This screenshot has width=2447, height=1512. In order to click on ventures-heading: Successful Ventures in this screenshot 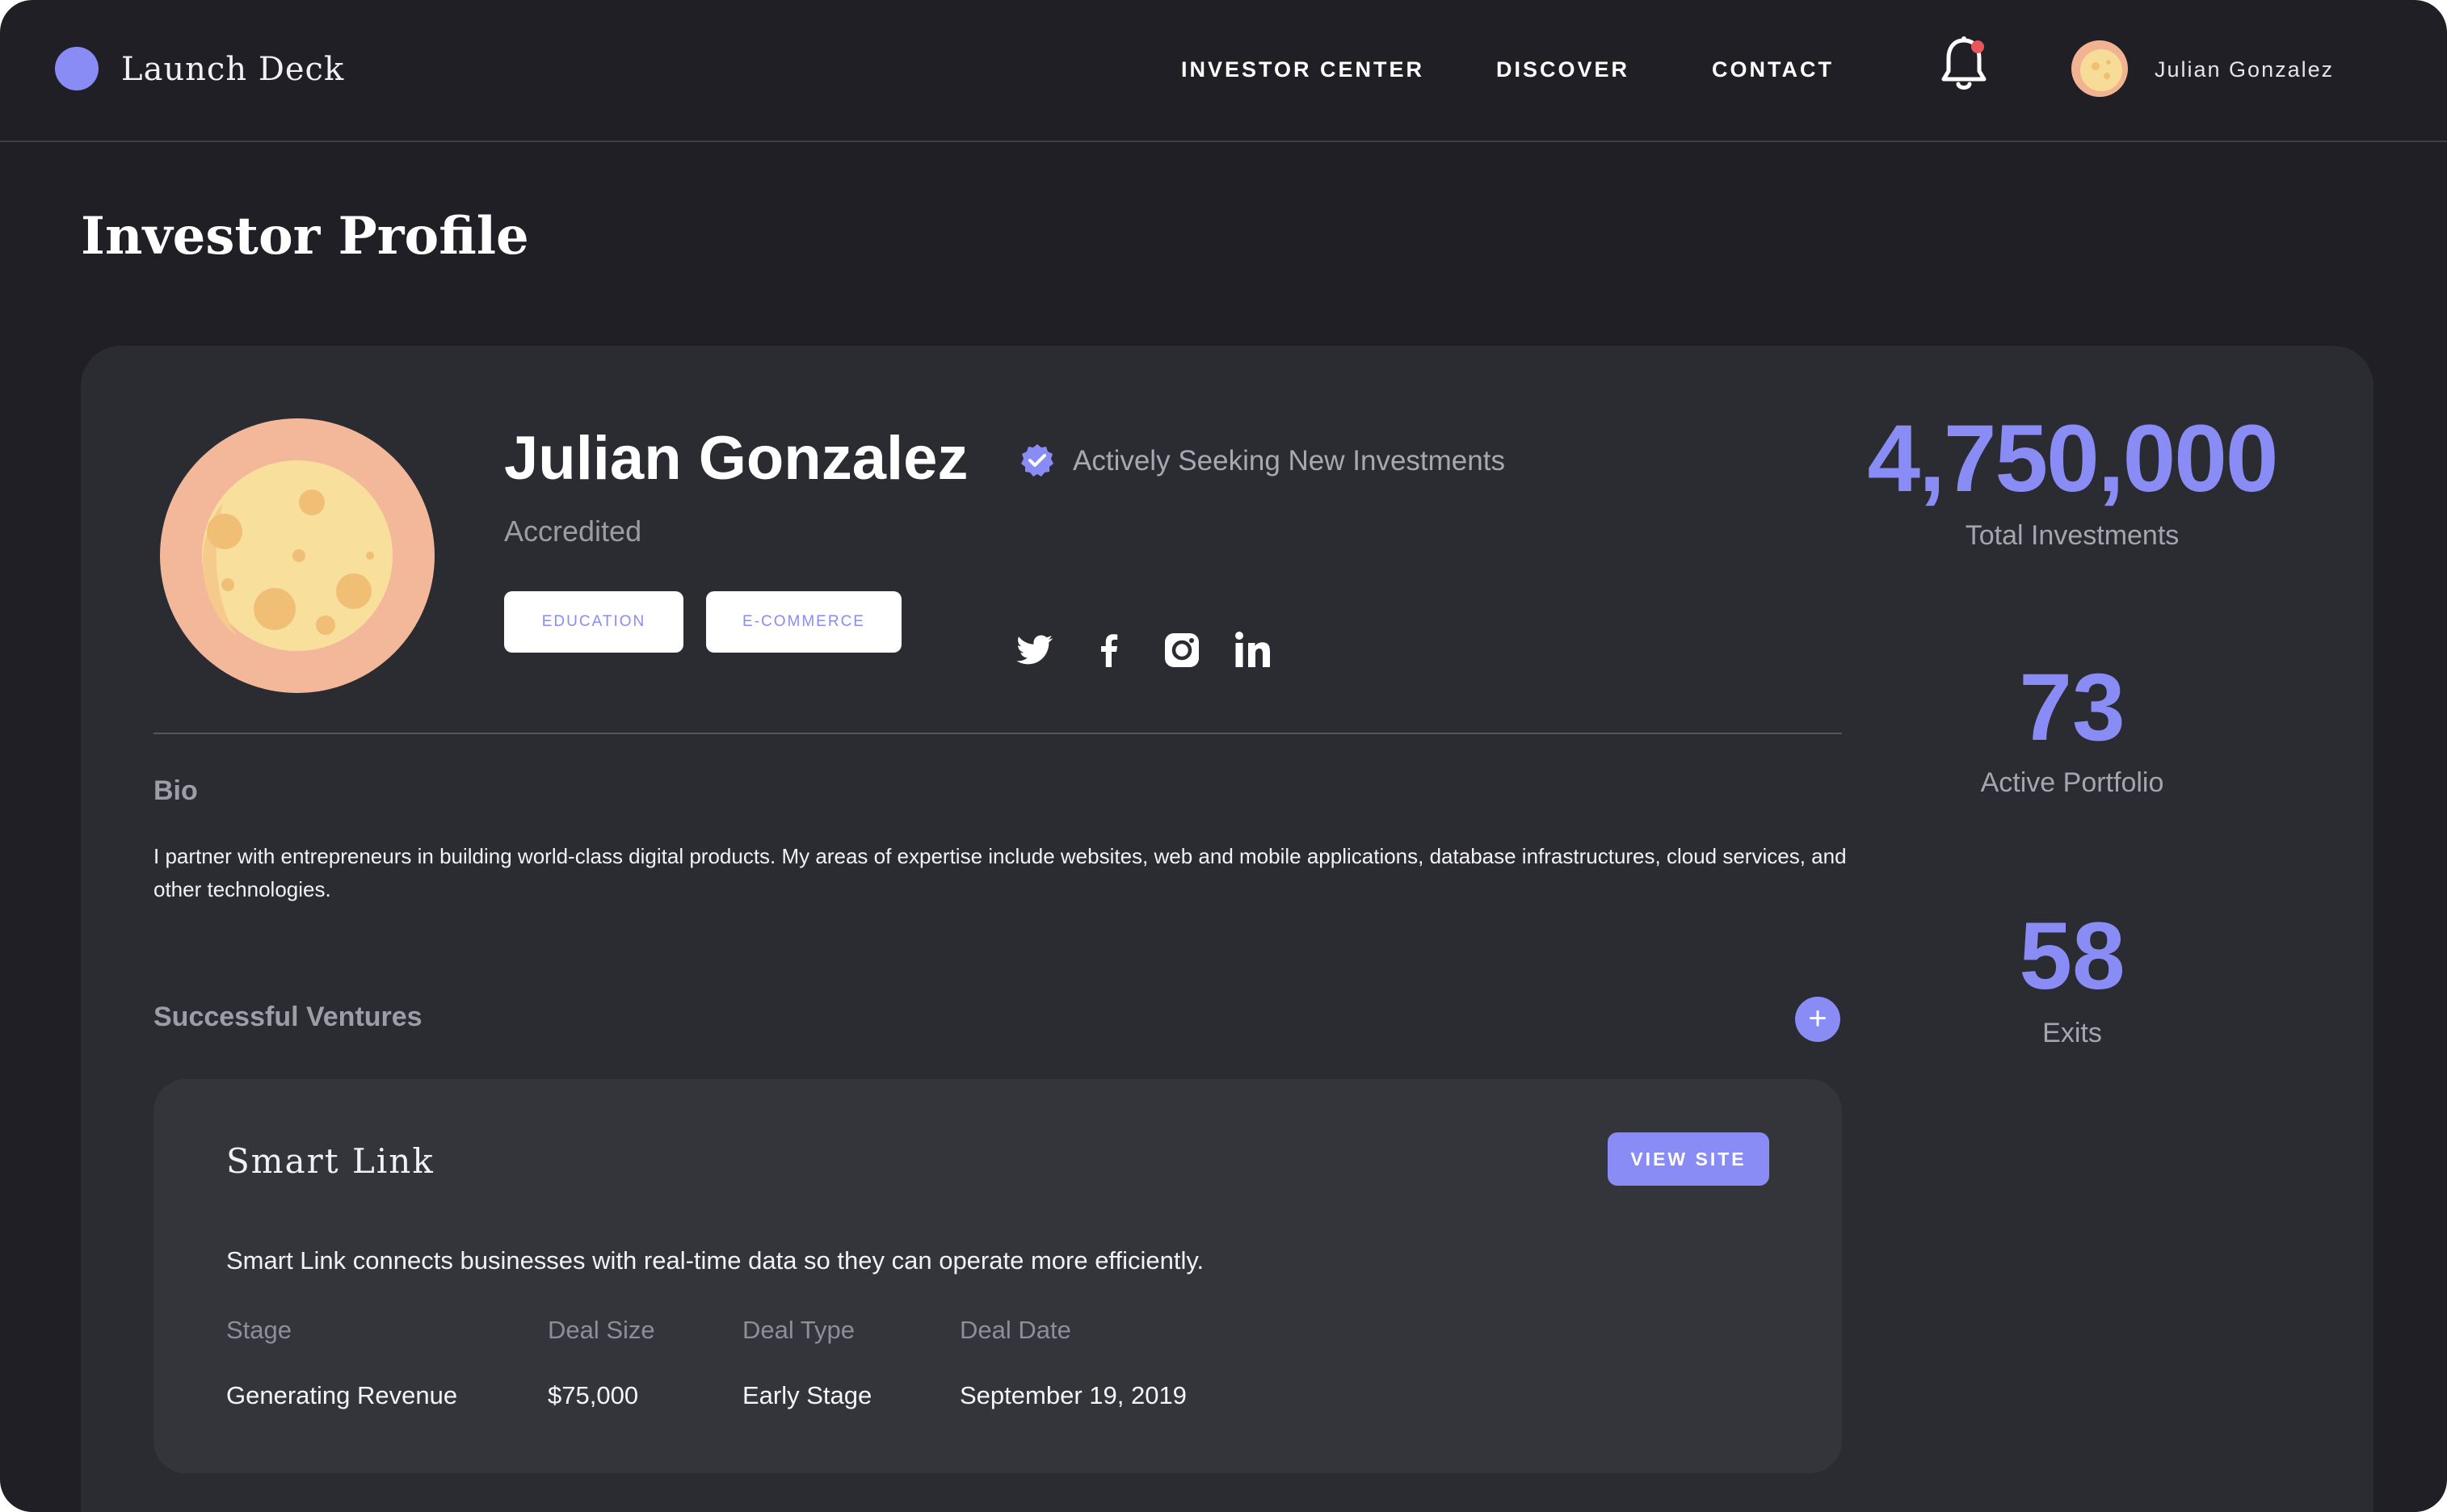, I will do `click(288, 1017)`.